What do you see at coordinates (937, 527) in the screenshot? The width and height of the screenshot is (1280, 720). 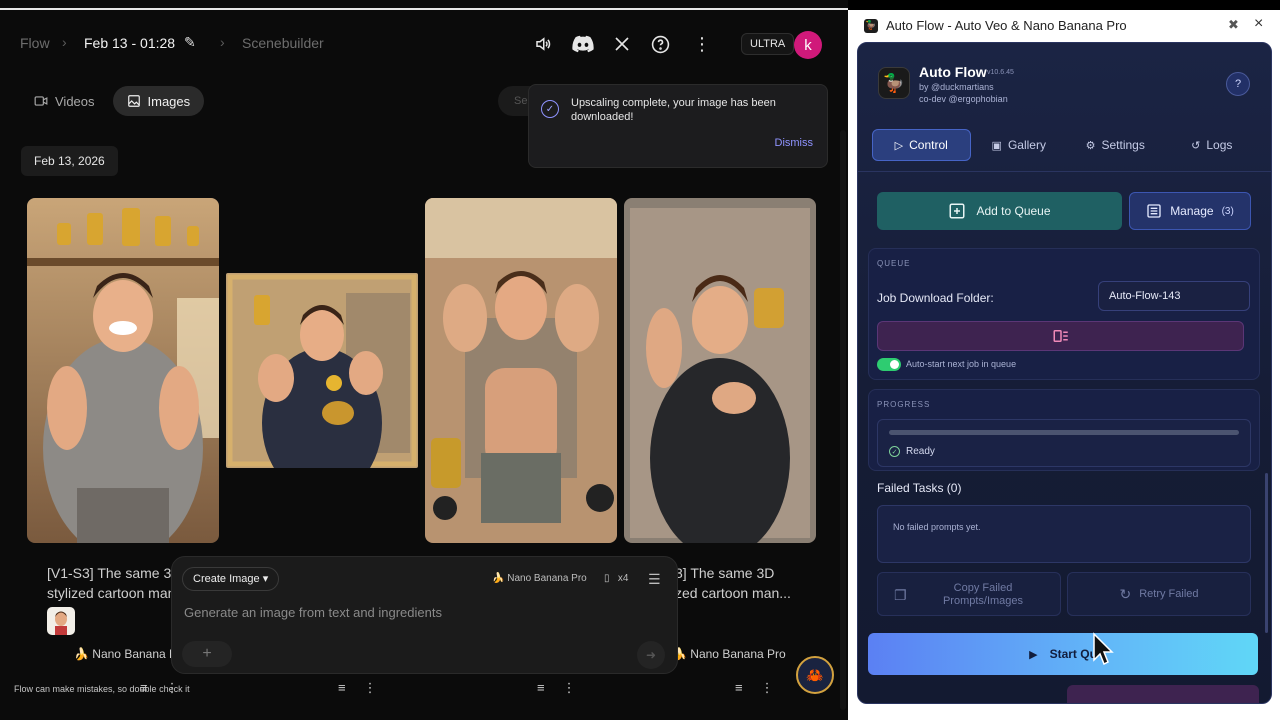 I see `failed-empty-text: No failed prompts yet.` at bounding box center [937, 527].